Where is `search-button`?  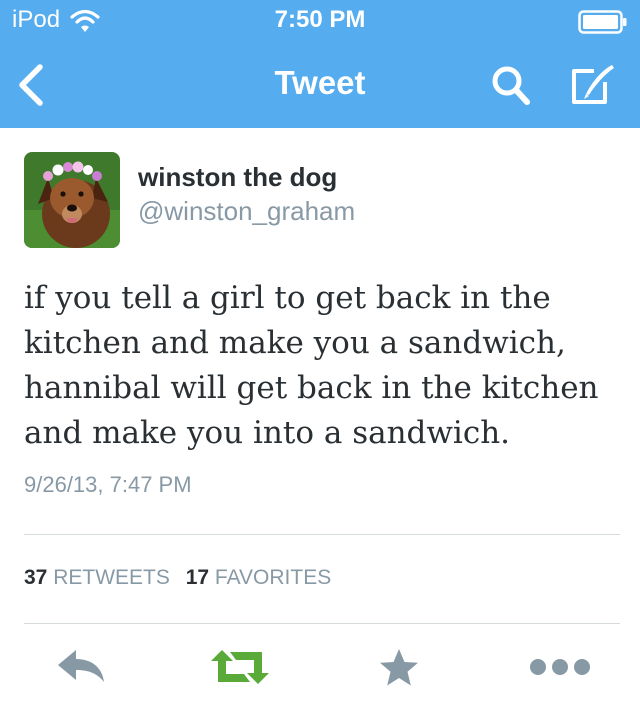 search-button is located at coordinates (511, 85).